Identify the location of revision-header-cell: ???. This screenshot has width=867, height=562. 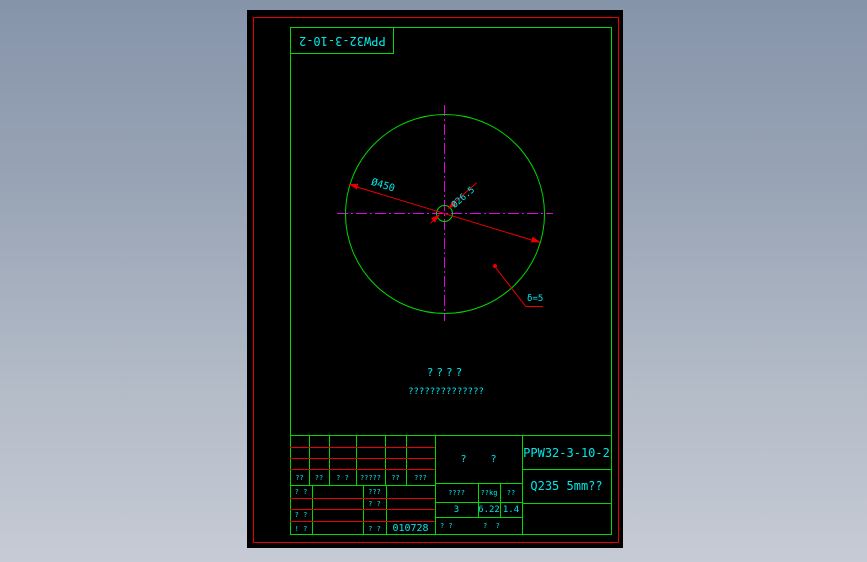
(420, 478).